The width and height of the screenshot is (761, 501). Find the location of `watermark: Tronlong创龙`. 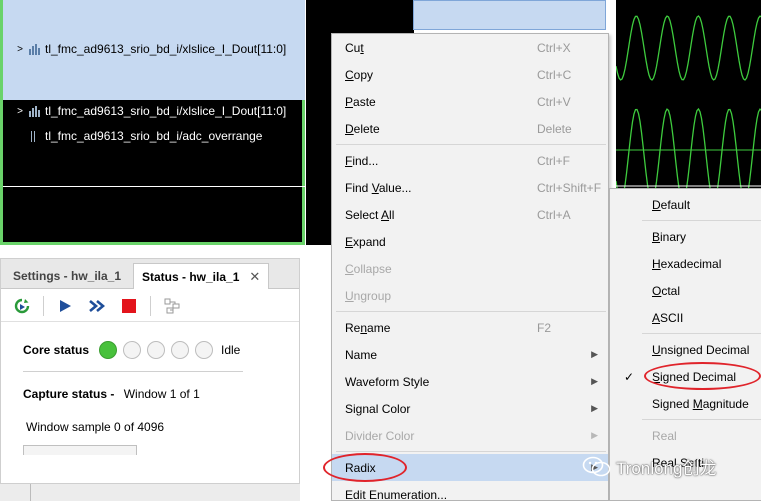

watermark: Tronlong创龙 is located at coordinates (649, 466).